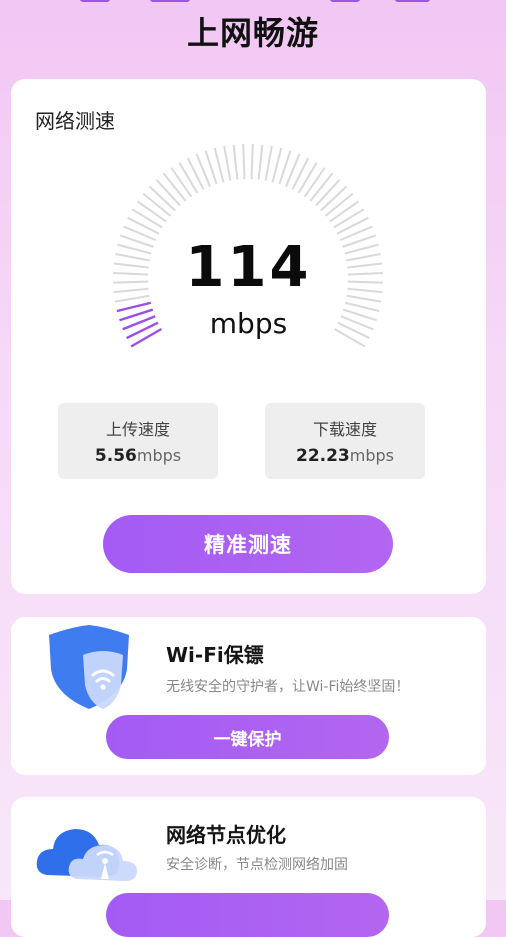 This screenshot has width=506, height=937. Describe the element at coordinates (248, 323) in the screenshot. I see `speed-unit: mbps` at that location.